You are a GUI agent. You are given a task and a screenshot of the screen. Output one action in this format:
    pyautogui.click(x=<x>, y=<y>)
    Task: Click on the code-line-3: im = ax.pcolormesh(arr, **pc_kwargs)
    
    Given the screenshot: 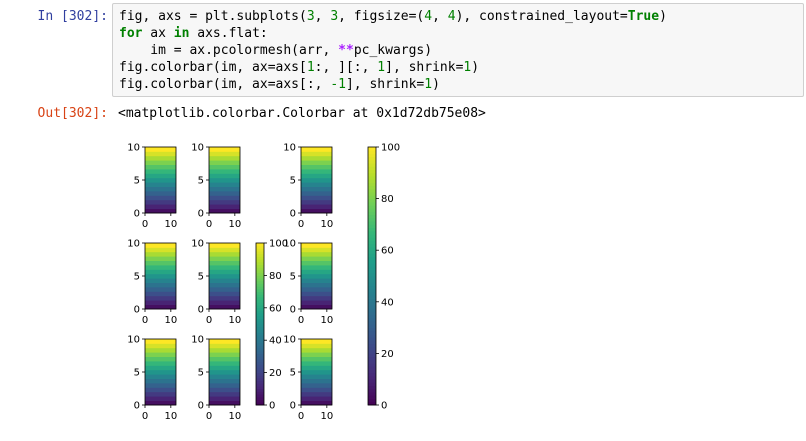 What is the action you would take?
    pyautogui.click(x=275, y=50)
    